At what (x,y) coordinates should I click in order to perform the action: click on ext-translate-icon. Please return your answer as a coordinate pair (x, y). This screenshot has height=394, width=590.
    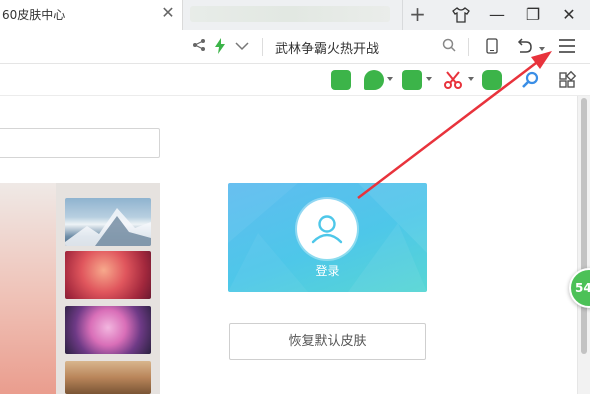
    Looking at the image, I should click on (412, 80).